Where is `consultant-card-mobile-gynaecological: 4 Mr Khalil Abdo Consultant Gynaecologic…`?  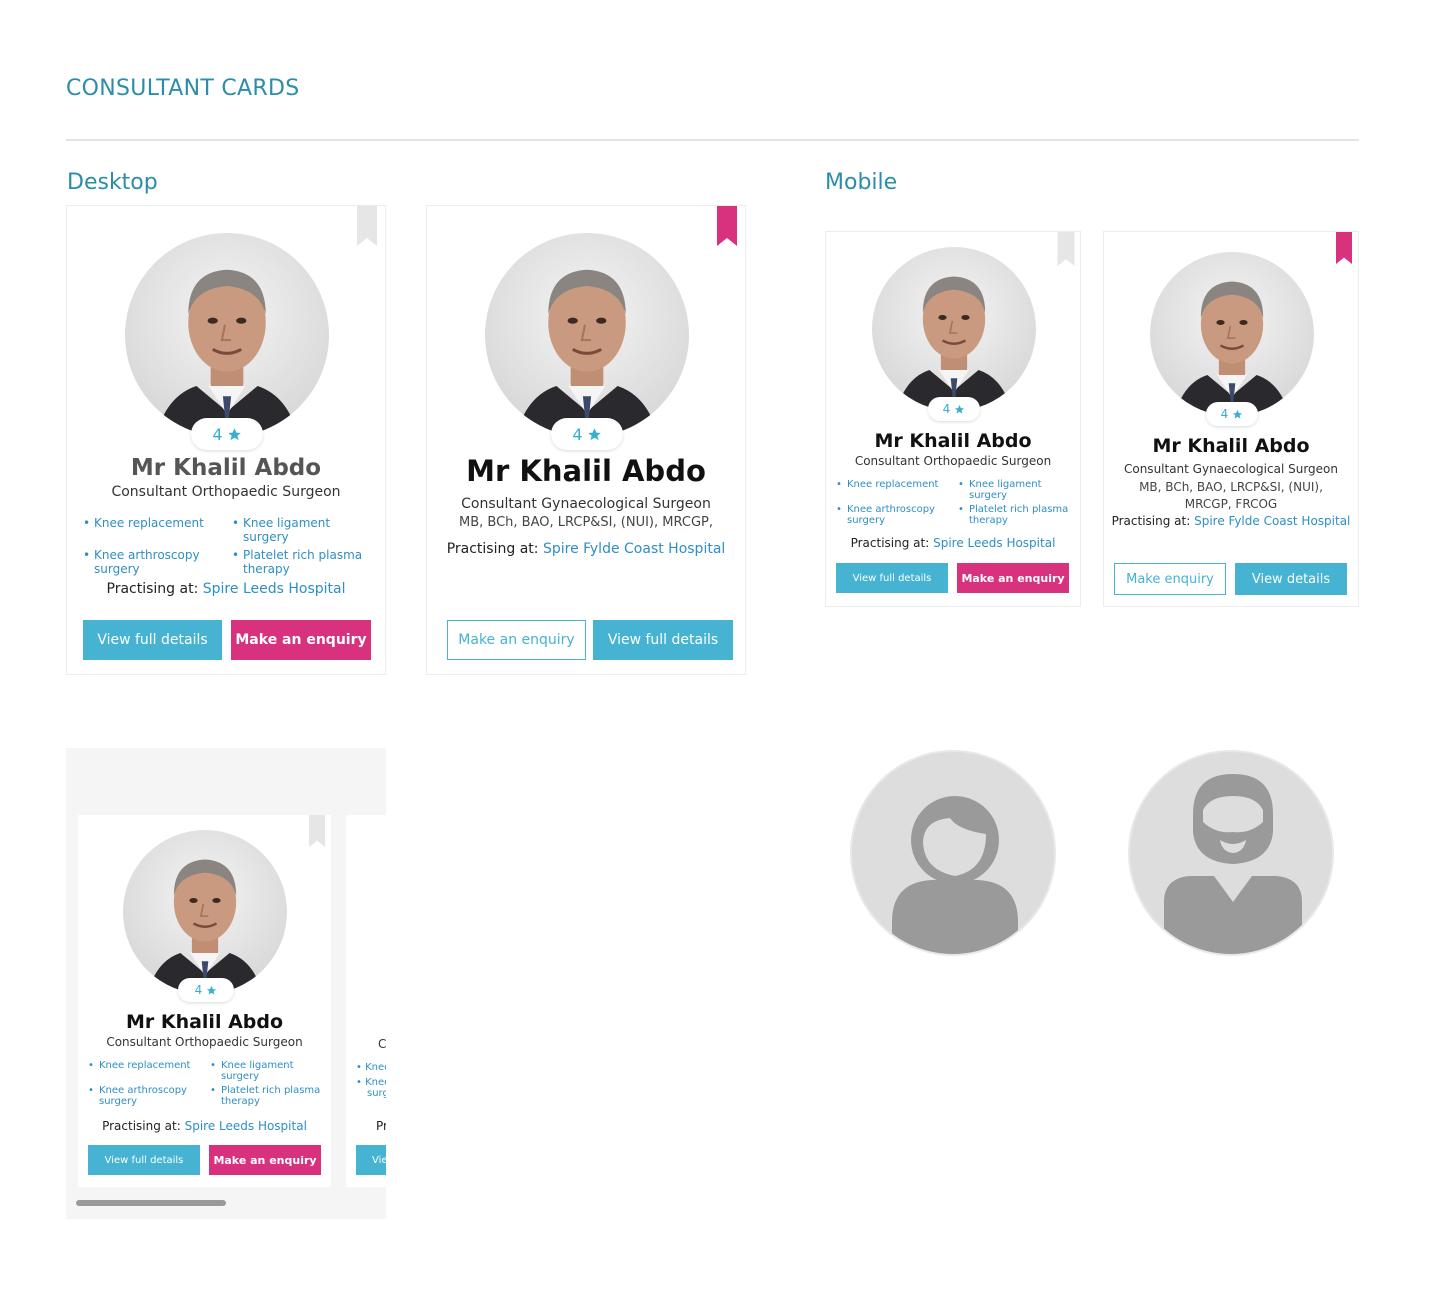
consultant-card-mobile-gynaecological: 4 Mr Khalil Abdo Consultant Gynaecologic… is located at coordinates (1231, 419).